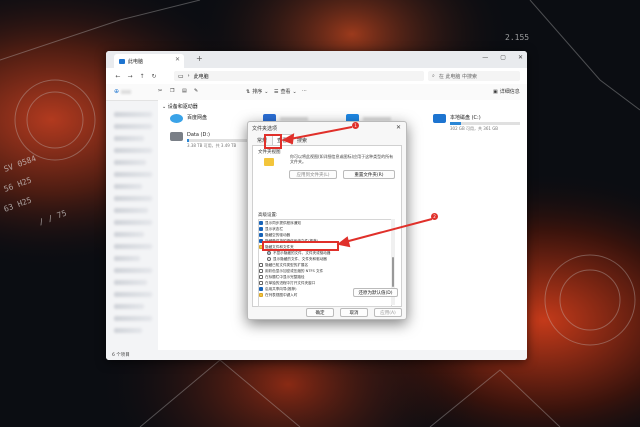  What do you see at coordinates (196, 91) in the screenshot?
I see `rename-icon: ✎` at bounding box center [196, 91].